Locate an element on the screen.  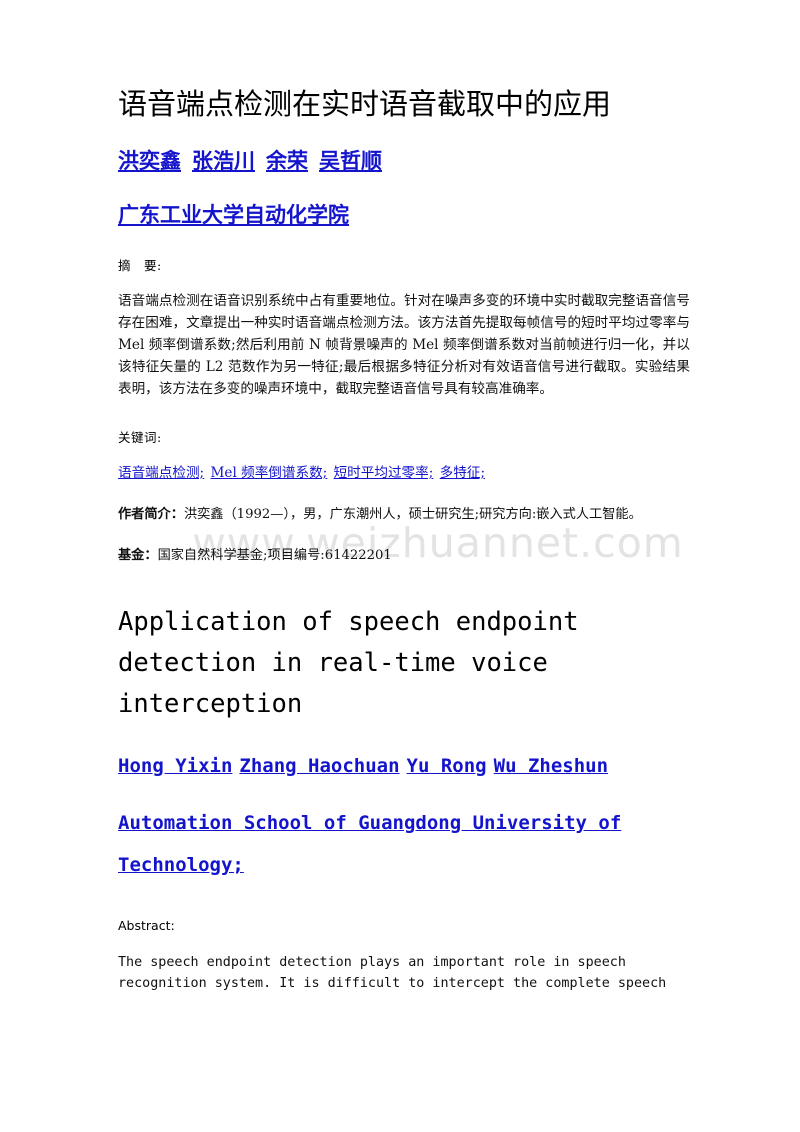
abstract-label-char2: 要: is located at coordinates (153, 265).